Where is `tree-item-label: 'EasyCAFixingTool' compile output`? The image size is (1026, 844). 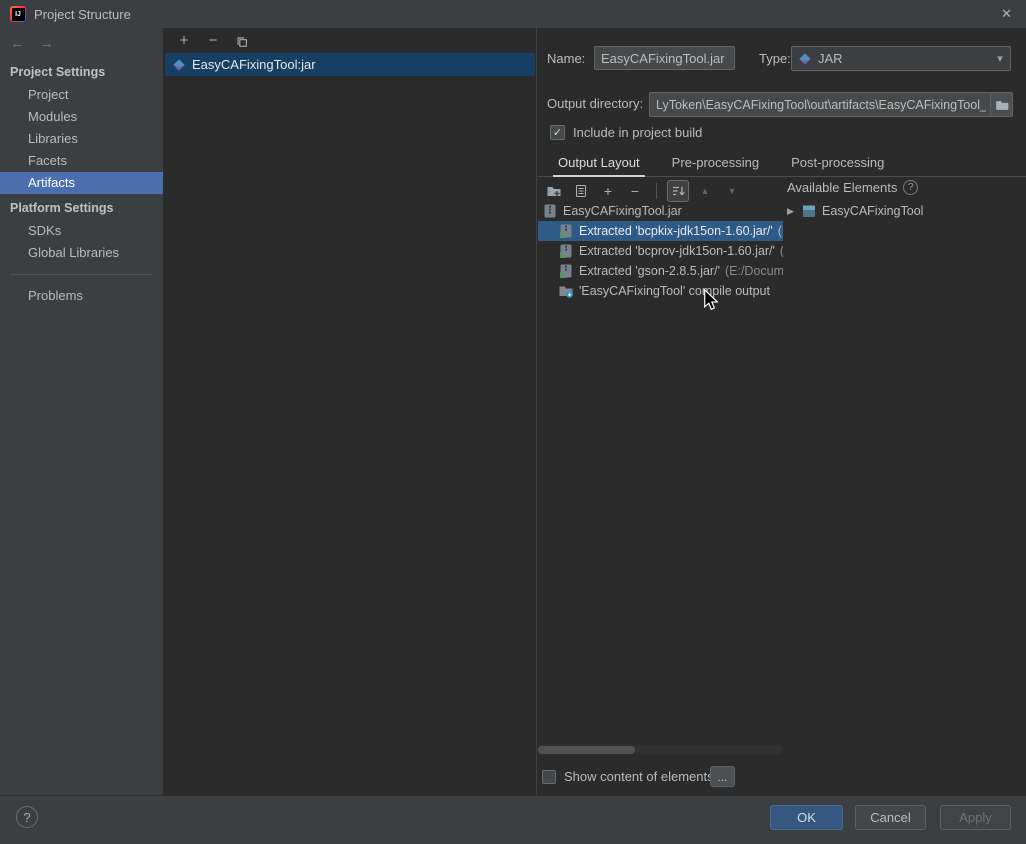 tree-item-label: 'EasyCAFixingTool' compile output is located at coordinates (674, 291).